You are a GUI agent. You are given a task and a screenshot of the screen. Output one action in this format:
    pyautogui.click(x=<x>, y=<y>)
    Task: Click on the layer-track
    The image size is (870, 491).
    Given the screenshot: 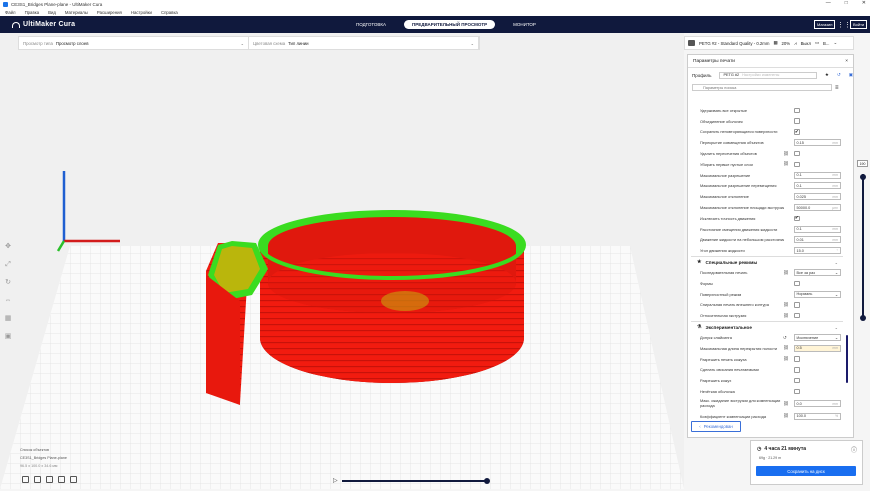 What is the action you would take?
    pyautogui.click(x=863, y=246)
    